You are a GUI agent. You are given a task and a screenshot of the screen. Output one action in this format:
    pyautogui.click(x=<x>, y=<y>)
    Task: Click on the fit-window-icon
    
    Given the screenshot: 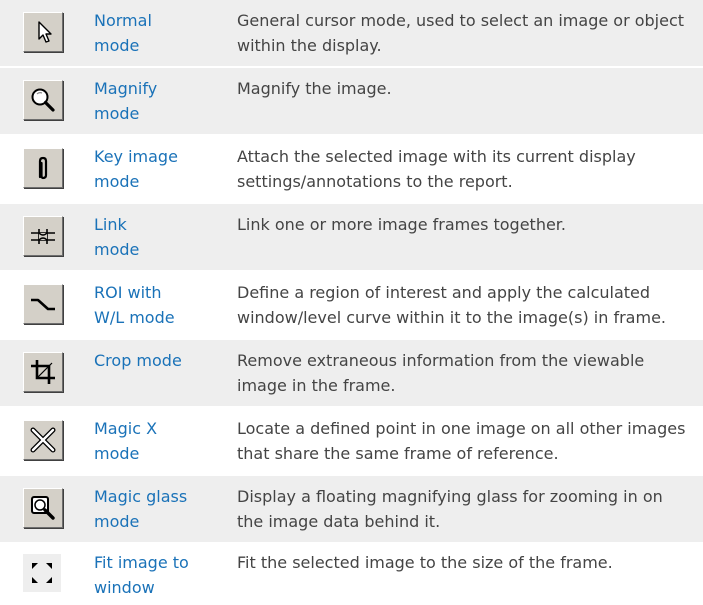 What is the action you would take?
    pyautogui.click(x=42, y=573)
    